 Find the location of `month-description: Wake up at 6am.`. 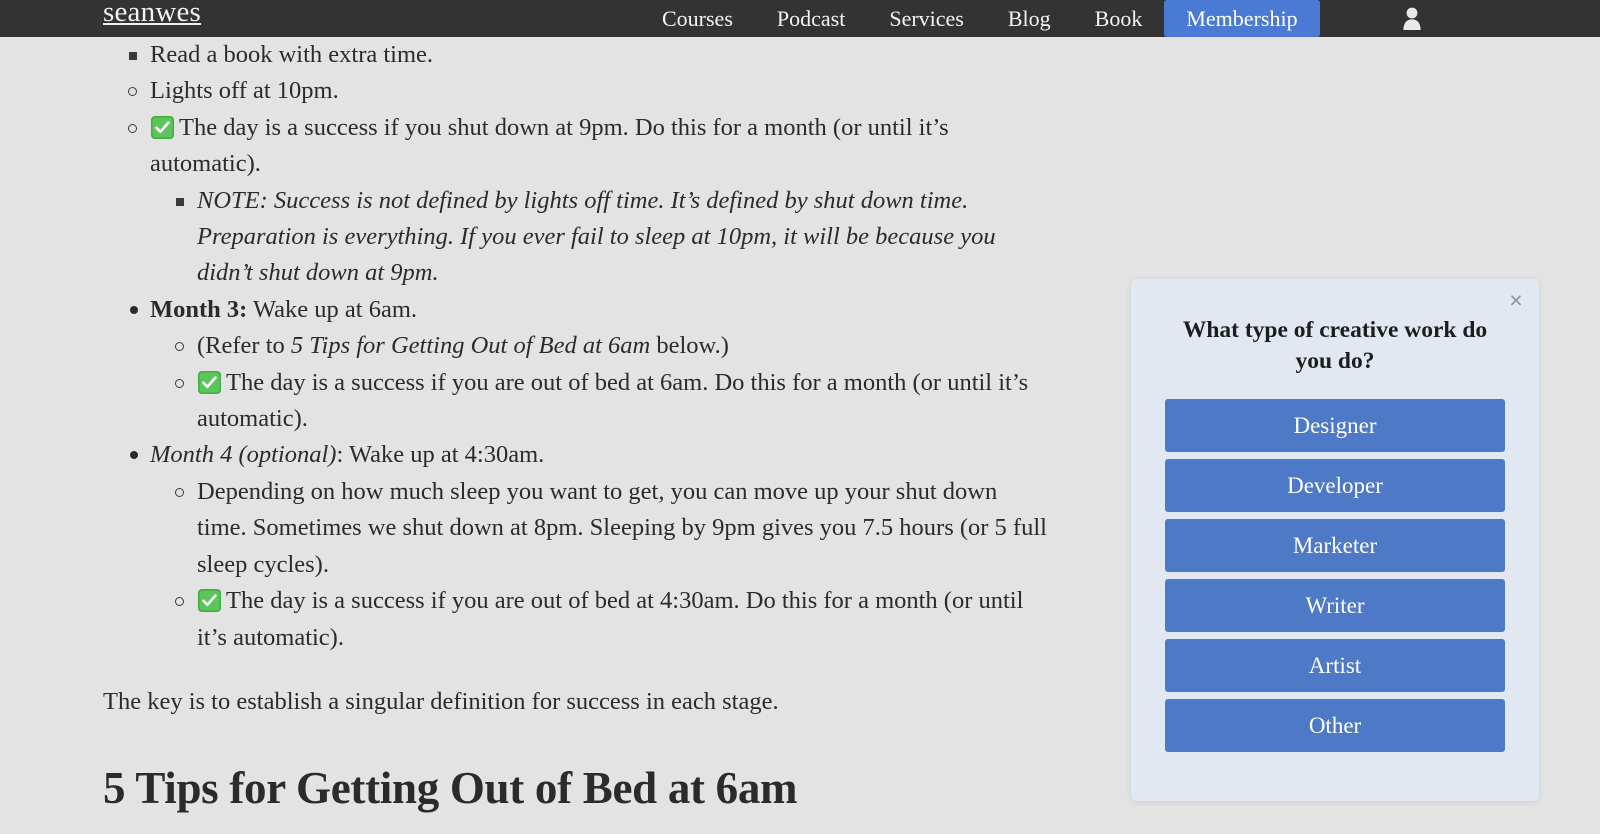

month-description: Wake up at 6am. is located at coordinates (332, 309).